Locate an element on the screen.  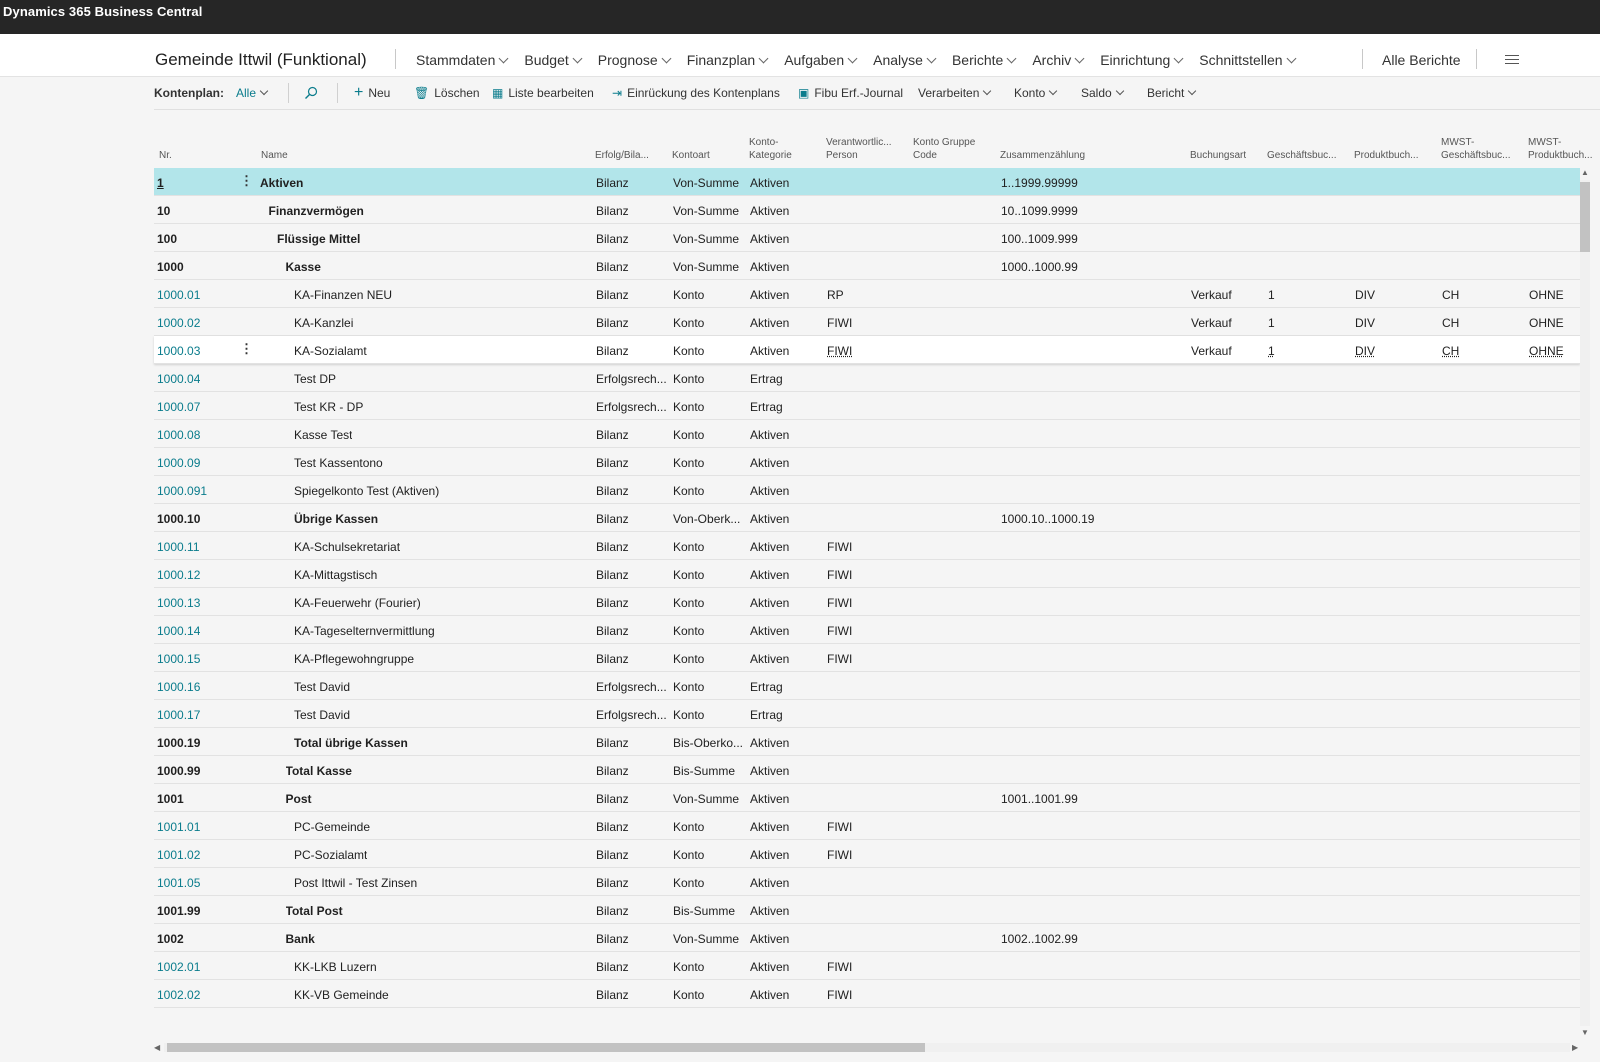
nav-menu-finanzplan: Finanzplan is located at coordinates (736, 60).